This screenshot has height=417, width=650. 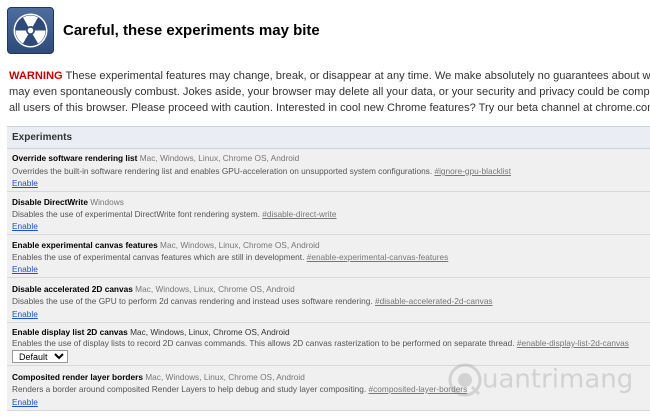 I want to click on experiment-flag-link: #enable-experimental-canvas-features, so click(x=378, y=257).